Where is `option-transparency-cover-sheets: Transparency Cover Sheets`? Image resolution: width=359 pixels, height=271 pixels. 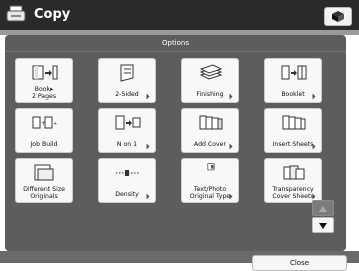
option-transparency-cover-sheets: Transparency Cover Sheets is located at coordinates (293, 180).